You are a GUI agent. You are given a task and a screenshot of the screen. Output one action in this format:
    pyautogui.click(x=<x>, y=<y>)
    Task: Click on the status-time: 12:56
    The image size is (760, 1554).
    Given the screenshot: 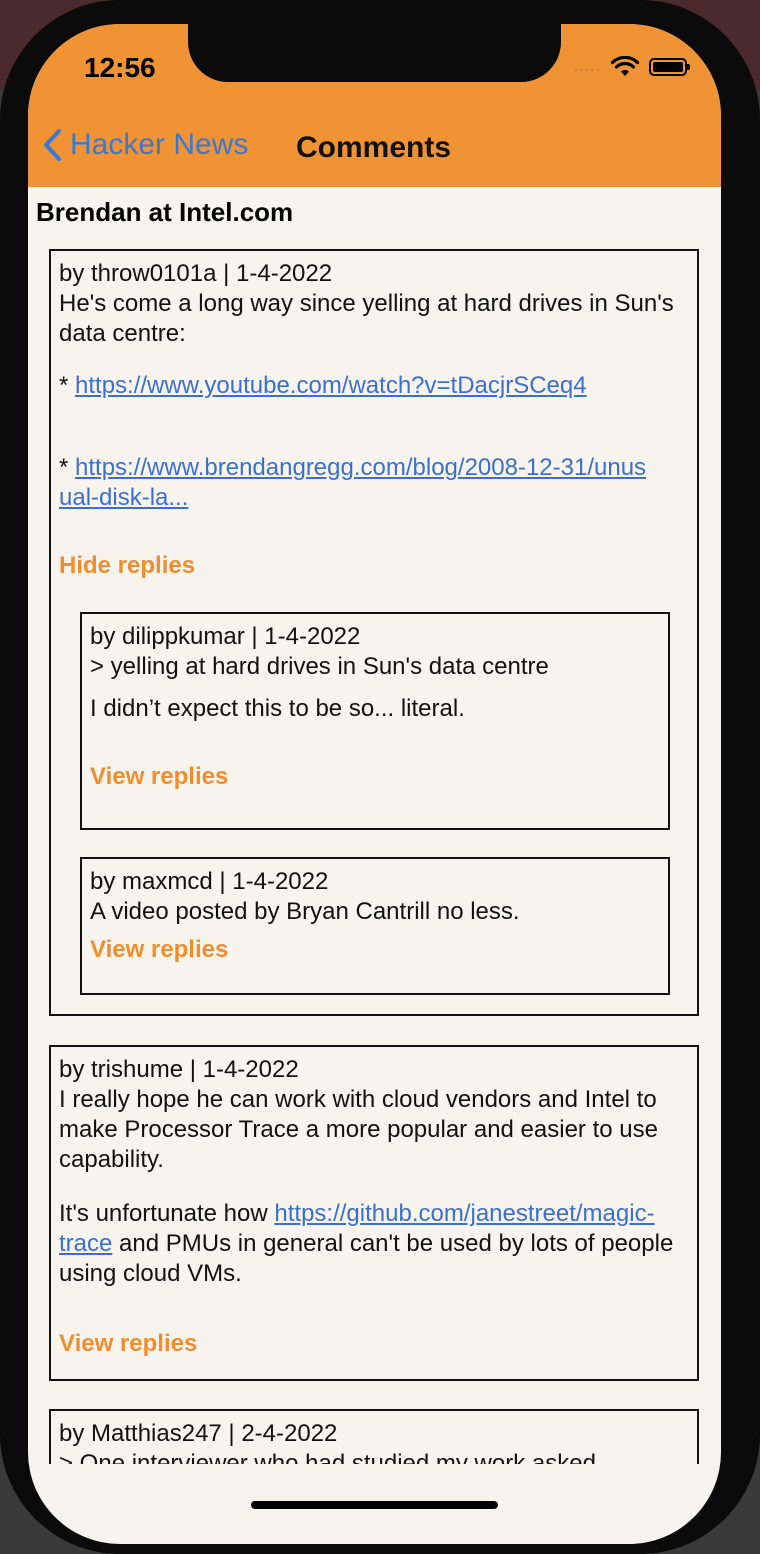 What is the action you would take?
    pyautogui.click(x=120, y=67)
    